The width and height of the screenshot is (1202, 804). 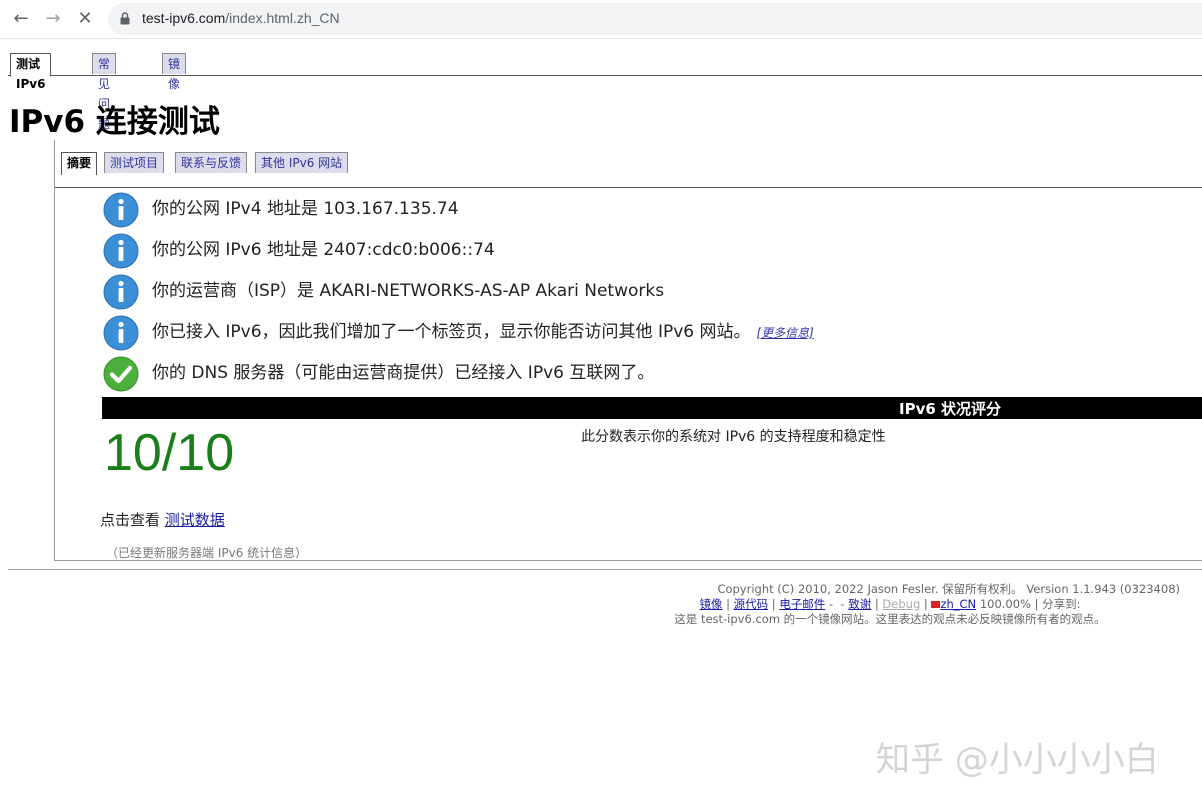 What do you see at coordinates (1061, 604) in the screenshot?
I see `share-label: 分享到:` at bounding box center [1061, 604].